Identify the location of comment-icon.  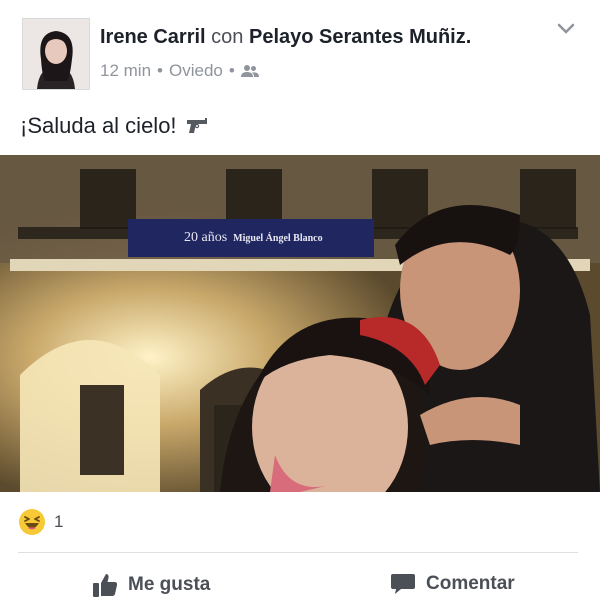
(403, 584).